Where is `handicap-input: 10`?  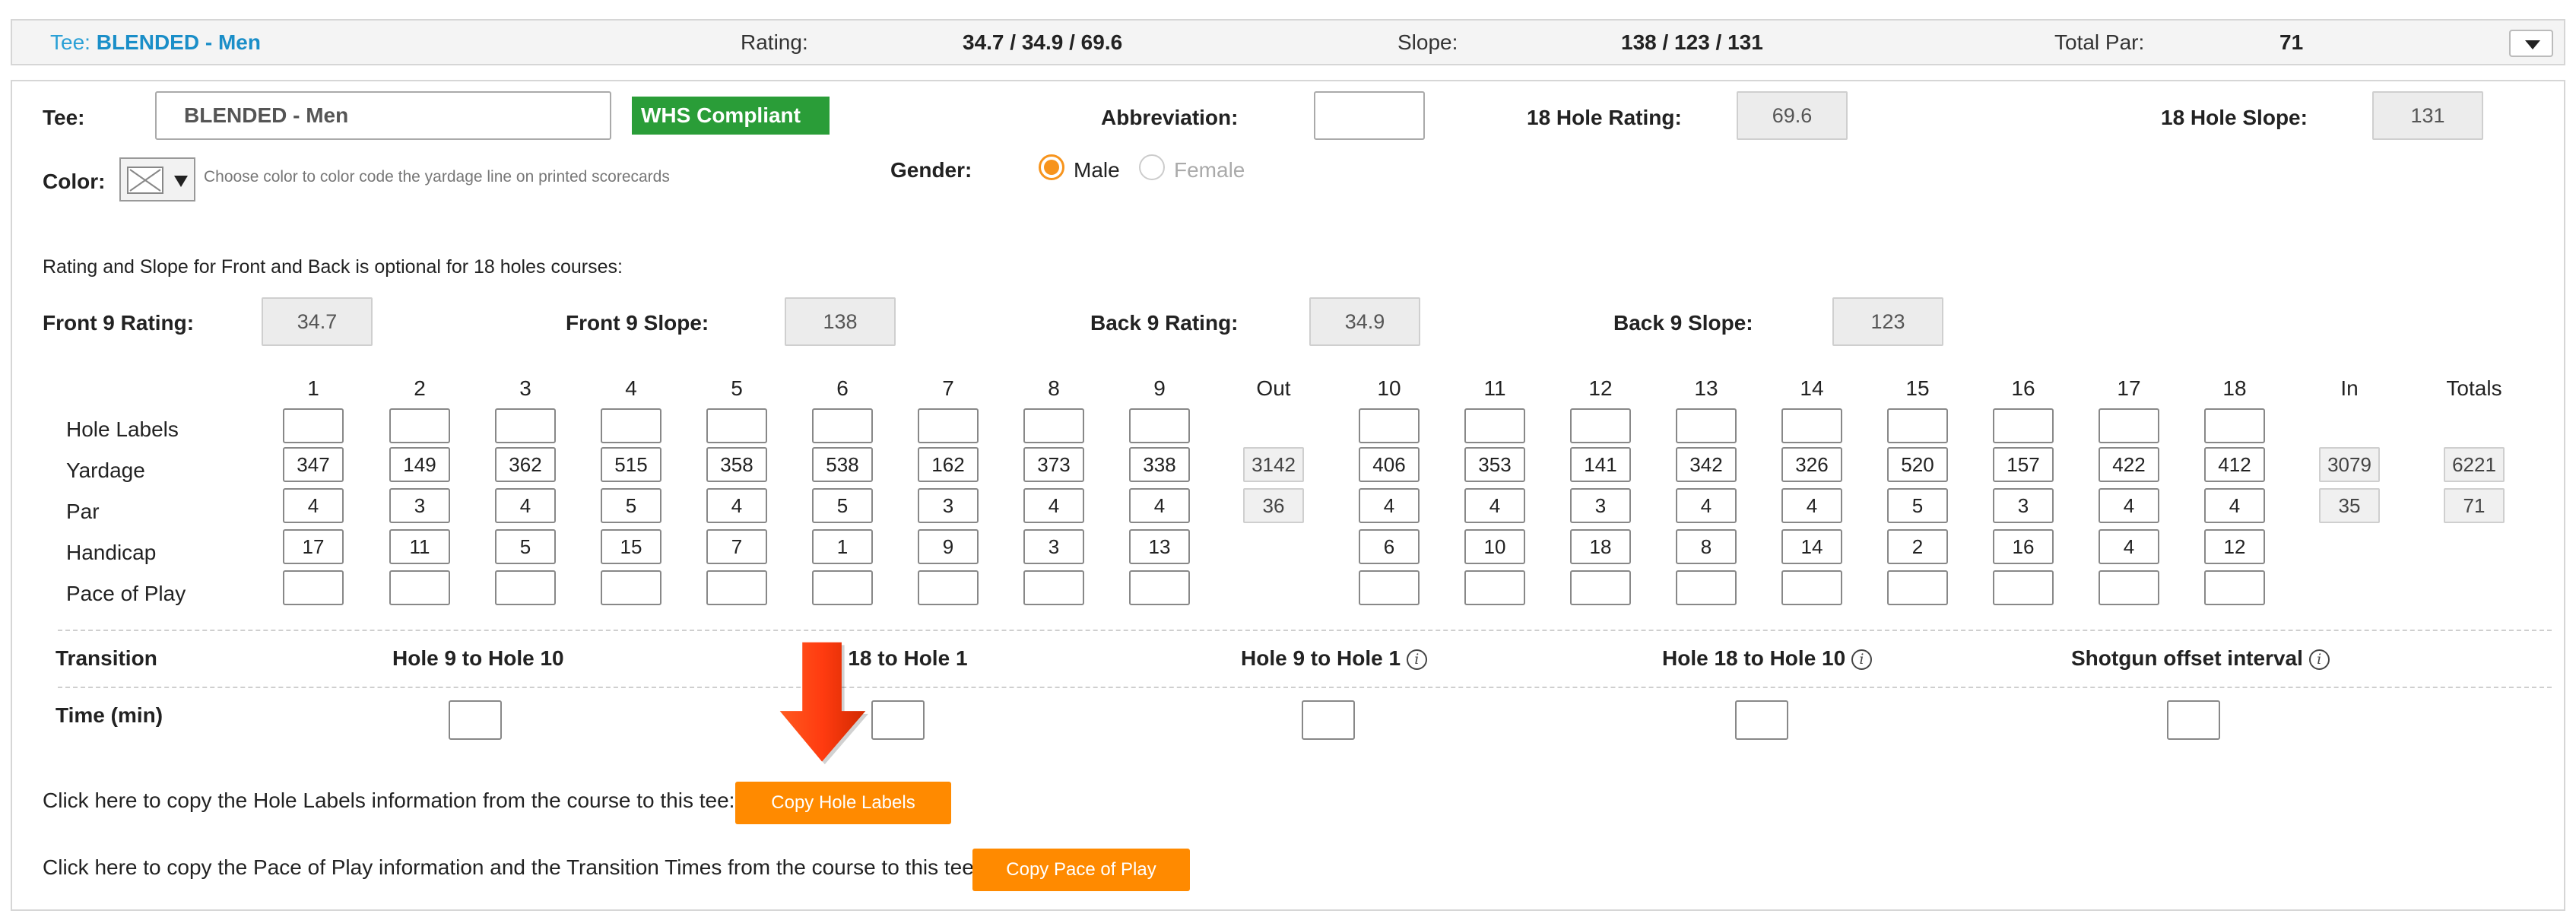
handicap-input: 10 is located at coordinates (1495, 546).